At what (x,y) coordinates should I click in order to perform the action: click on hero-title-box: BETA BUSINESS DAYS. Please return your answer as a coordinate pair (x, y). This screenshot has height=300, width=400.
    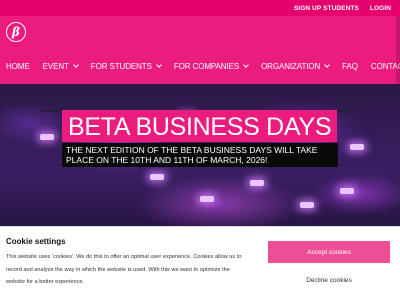
    Looking at the image, I should click on (200, 126).